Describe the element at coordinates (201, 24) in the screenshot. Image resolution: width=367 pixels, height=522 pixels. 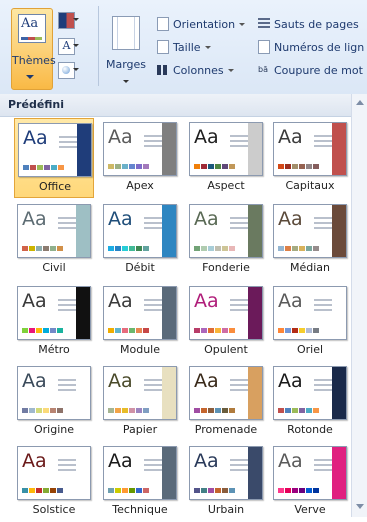
I see `orientation-button: Orientation` at that location.